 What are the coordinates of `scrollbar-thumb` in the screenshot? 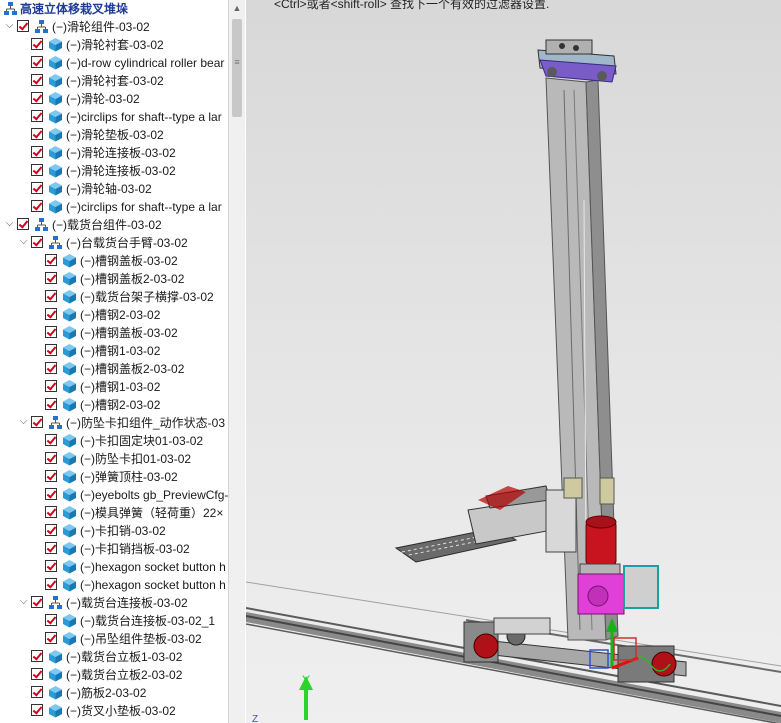 It's located at (237, 68).